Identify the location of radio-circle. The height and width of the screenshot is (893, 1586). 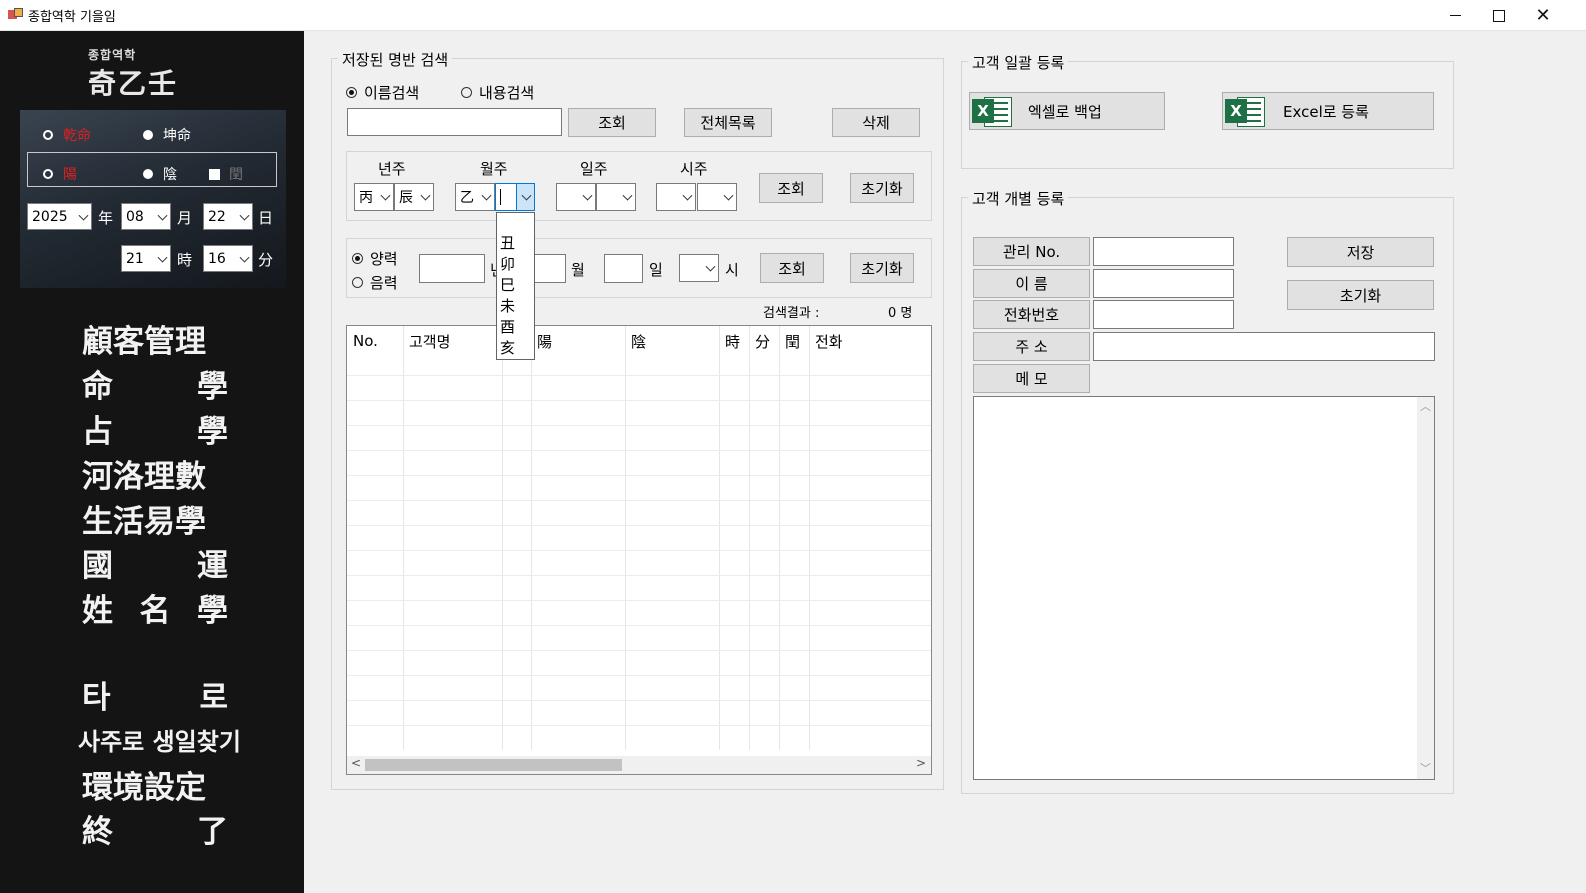
(357, 258).